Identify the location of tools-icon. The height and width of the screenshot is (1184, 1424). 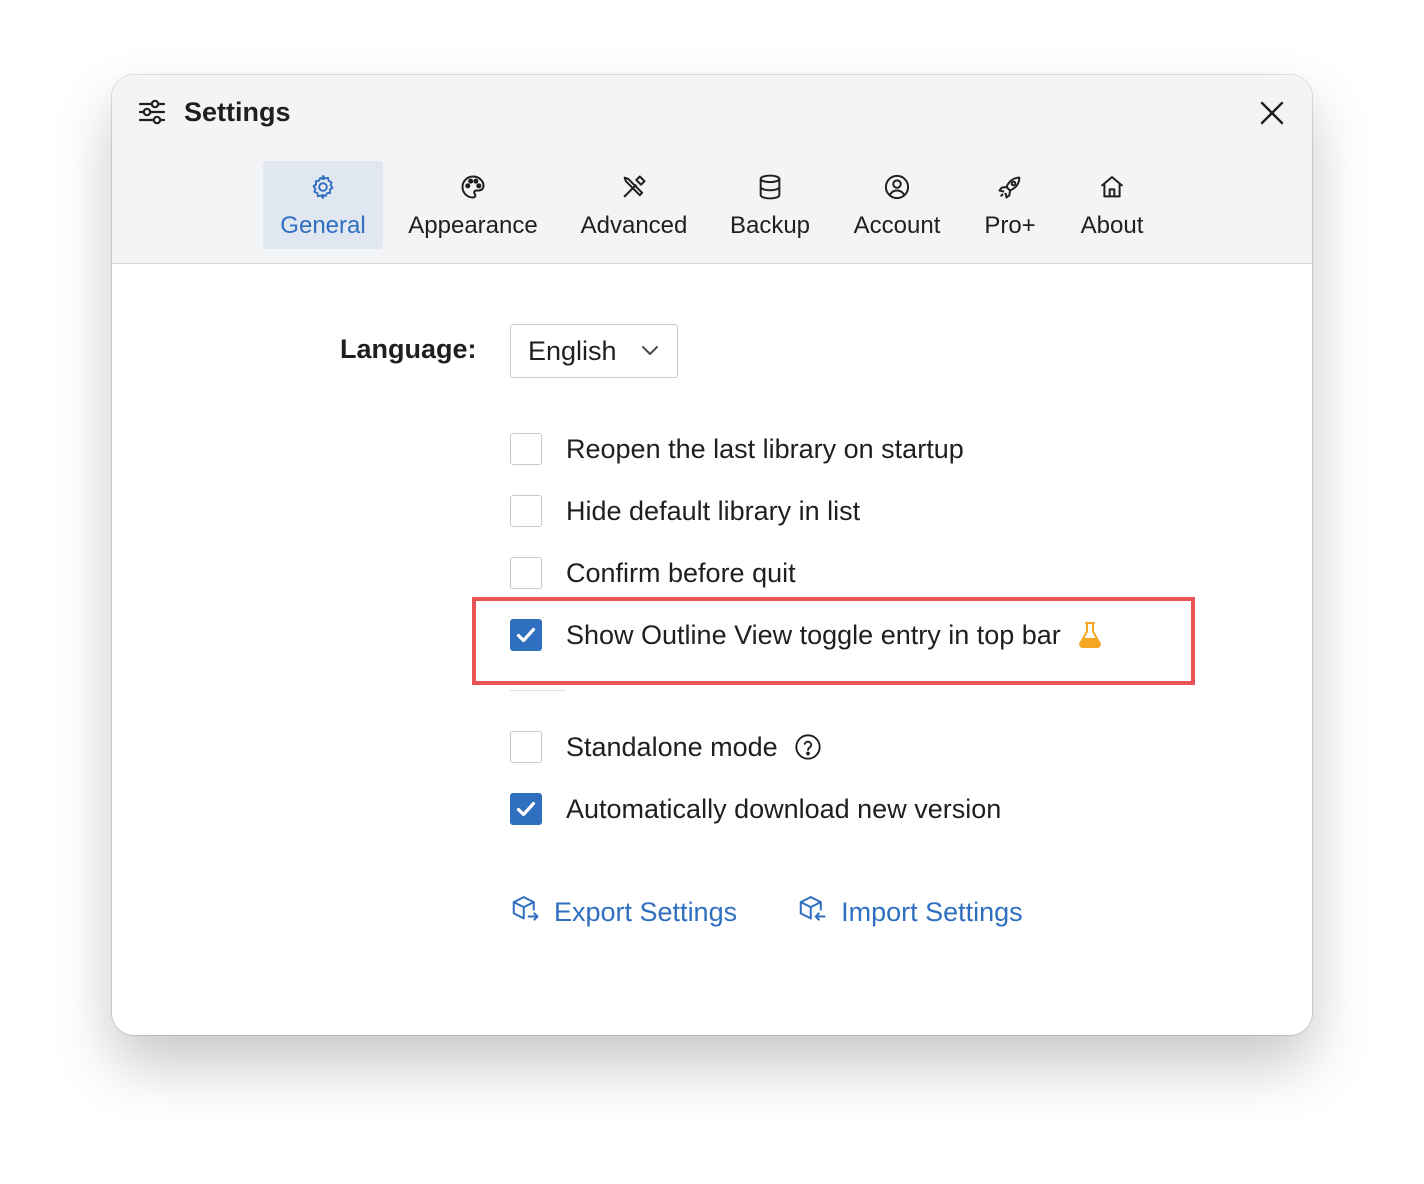
(634, 187).